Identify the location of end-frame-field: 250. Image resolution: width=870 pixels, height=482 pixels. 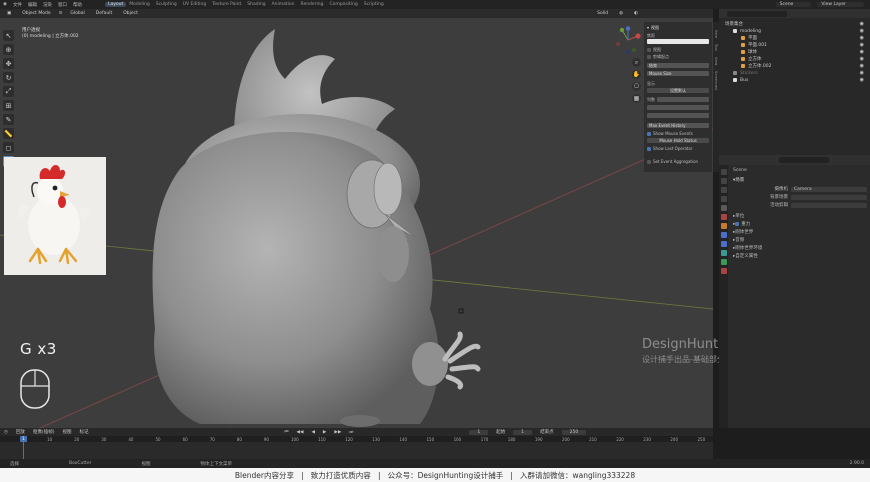
(574, 432).